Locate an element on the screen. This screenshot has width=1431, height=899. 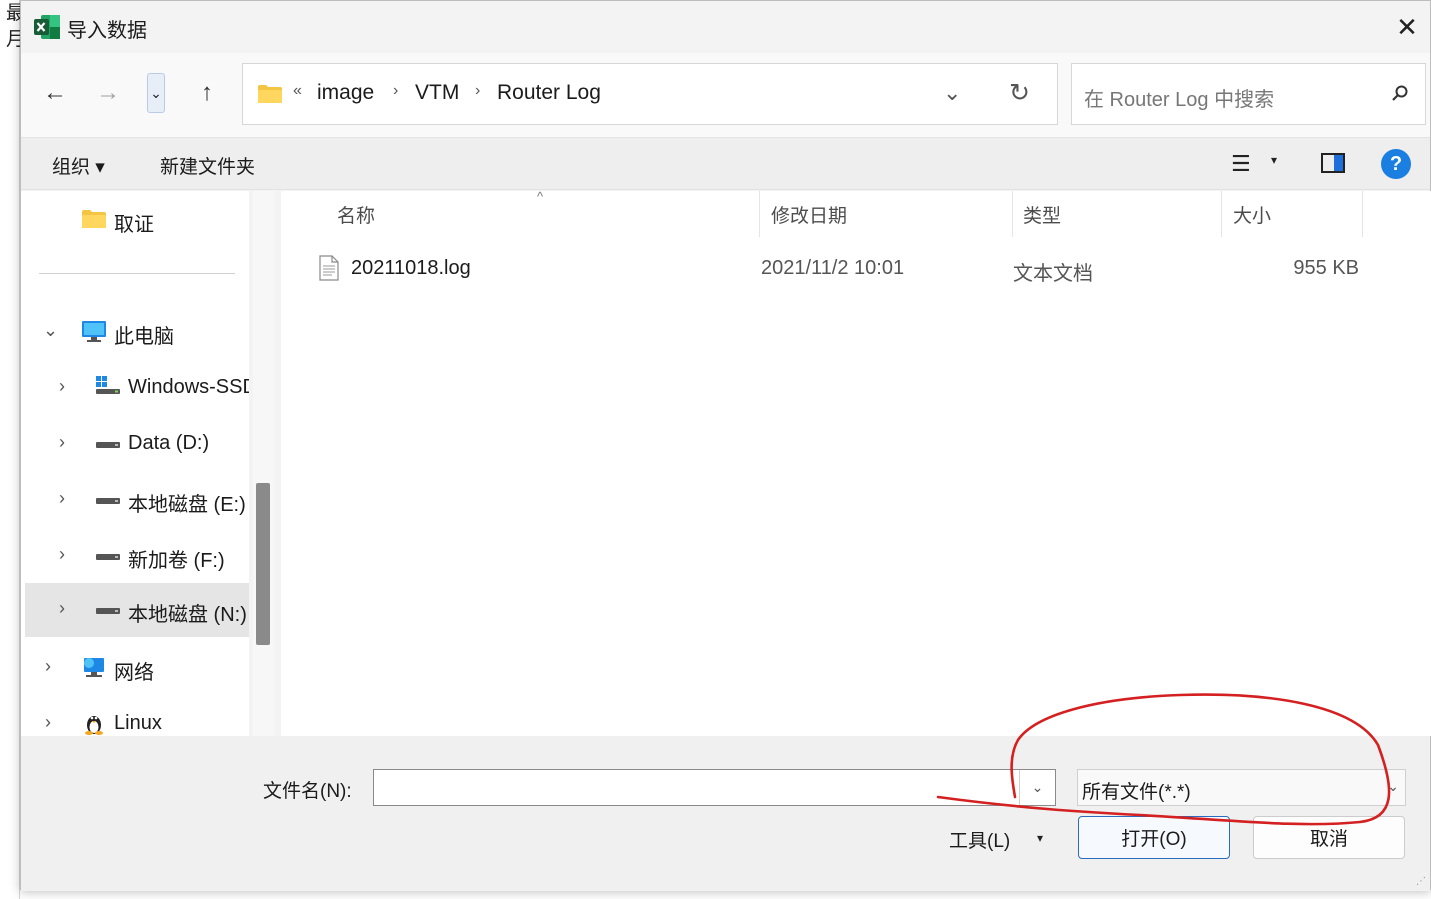
tools-dropdown-icon: ▾ is located at coordinates (1040, 838).